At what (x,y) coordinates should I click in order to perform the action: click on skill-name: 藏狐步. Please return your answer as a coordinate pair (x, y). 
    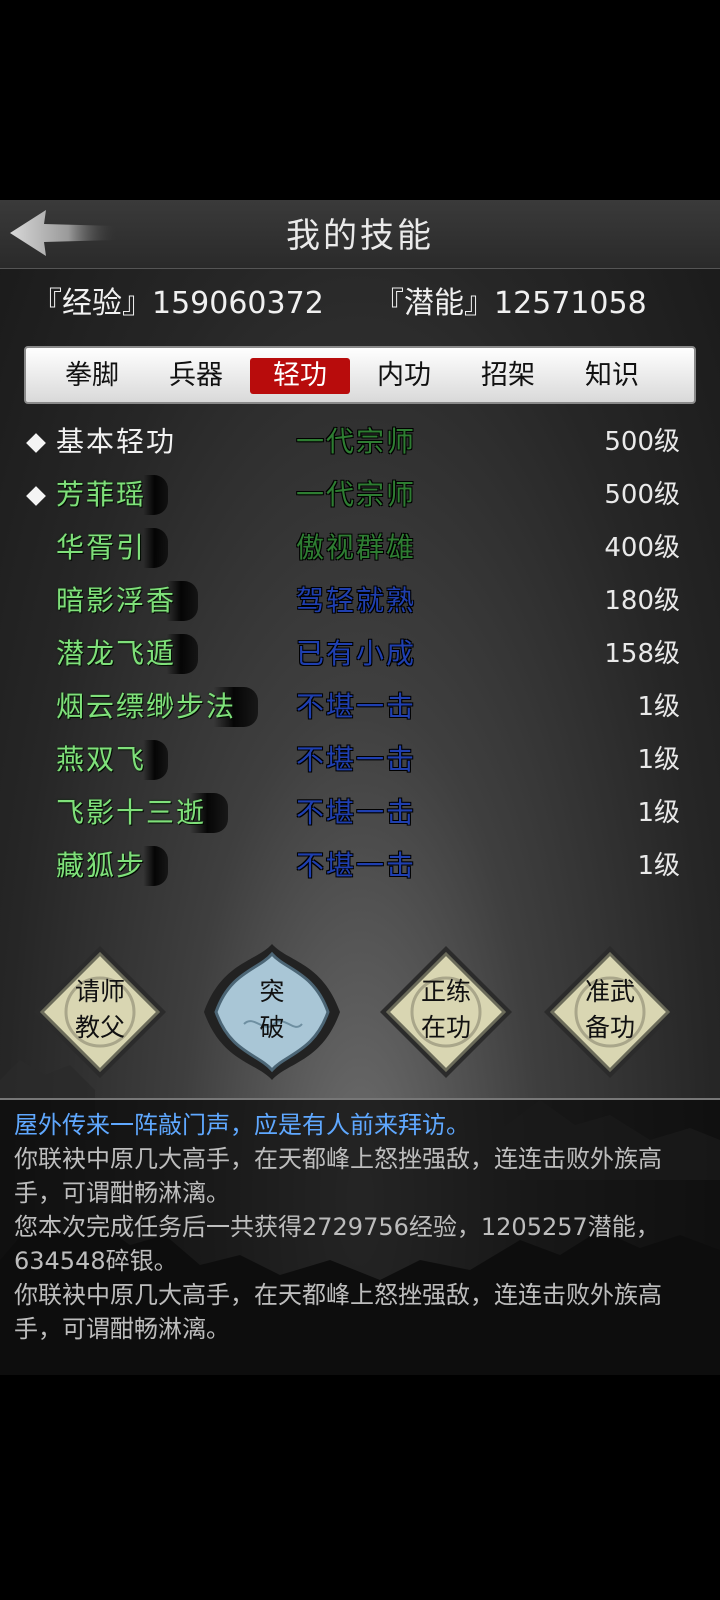
    Looking at the image, I should click on (112, 866).